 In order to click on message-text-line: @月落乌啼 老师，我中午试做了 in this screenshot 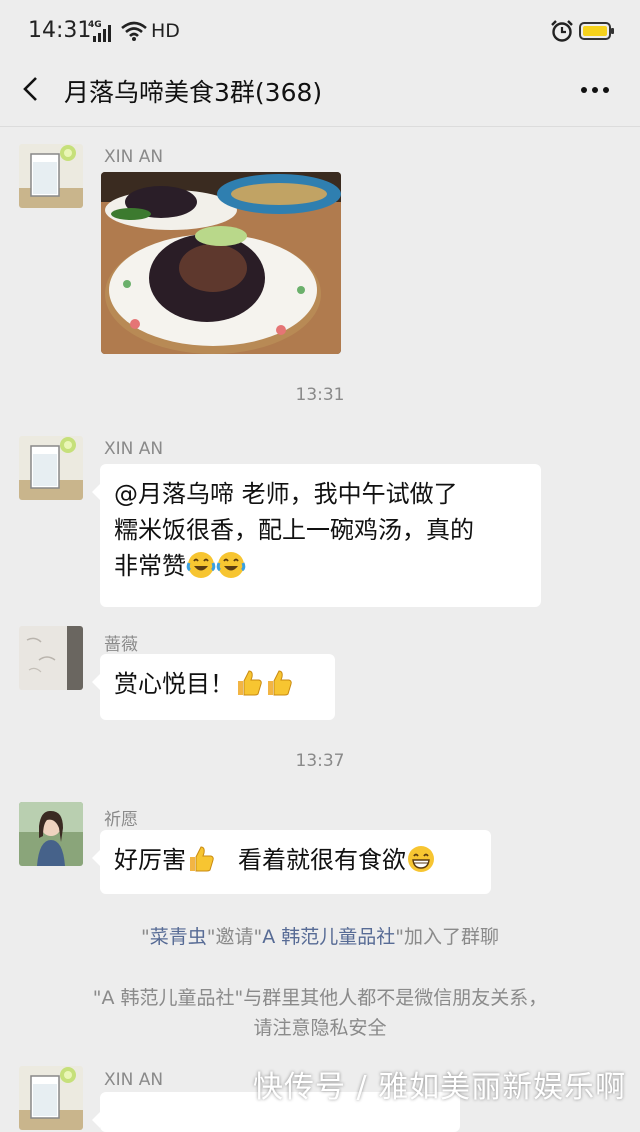, I will do `click(286, 494)`.